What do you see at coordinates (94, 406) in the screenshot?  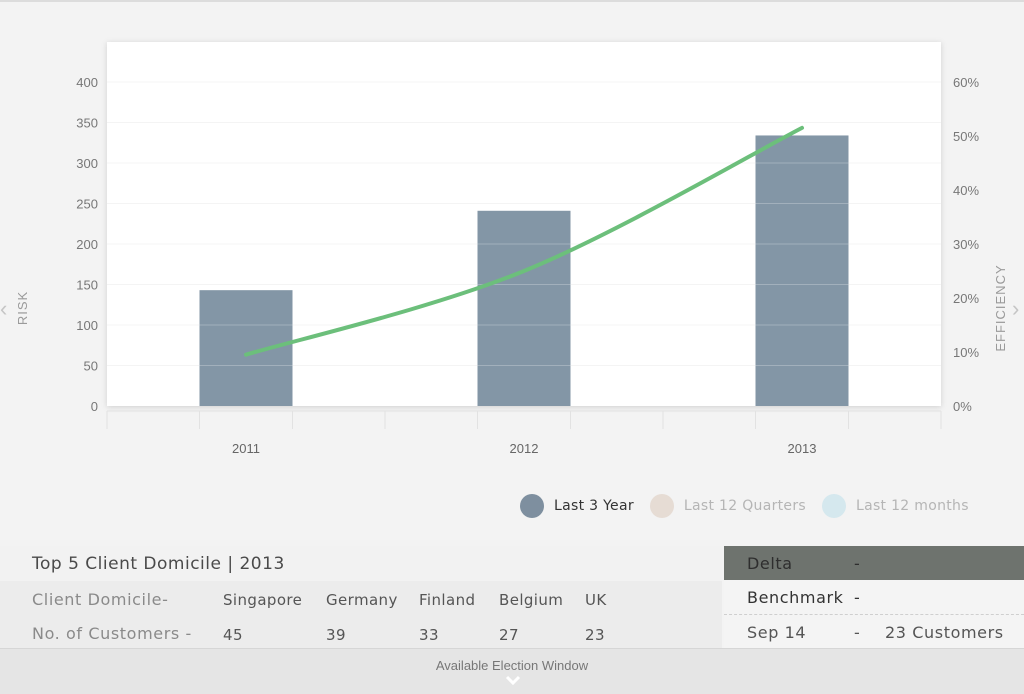 I see `left-tick-label: 0` at bounding box center [94, 406].